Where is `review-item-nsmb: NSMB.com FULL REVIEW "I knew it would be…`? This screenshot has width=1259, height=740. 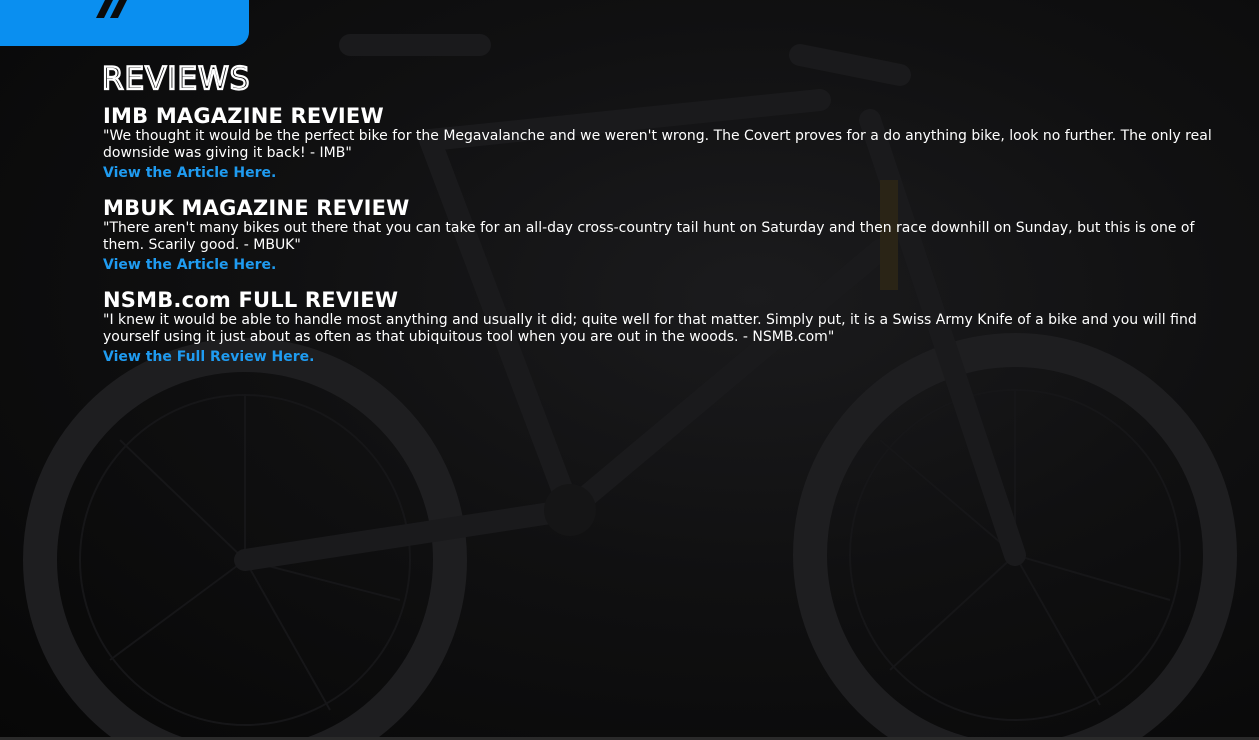 review-item-nsmb: NSMB.com FULL REVIEW "I knew it would be… is located at coordinates (658, 327).